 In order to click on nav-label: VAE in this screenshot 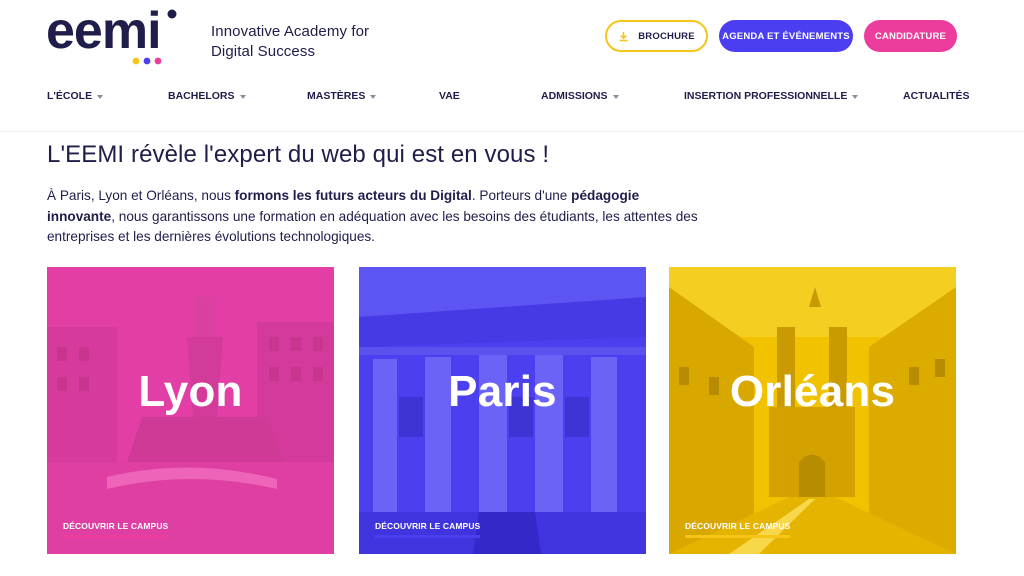, I will do `click(449, 96)`.